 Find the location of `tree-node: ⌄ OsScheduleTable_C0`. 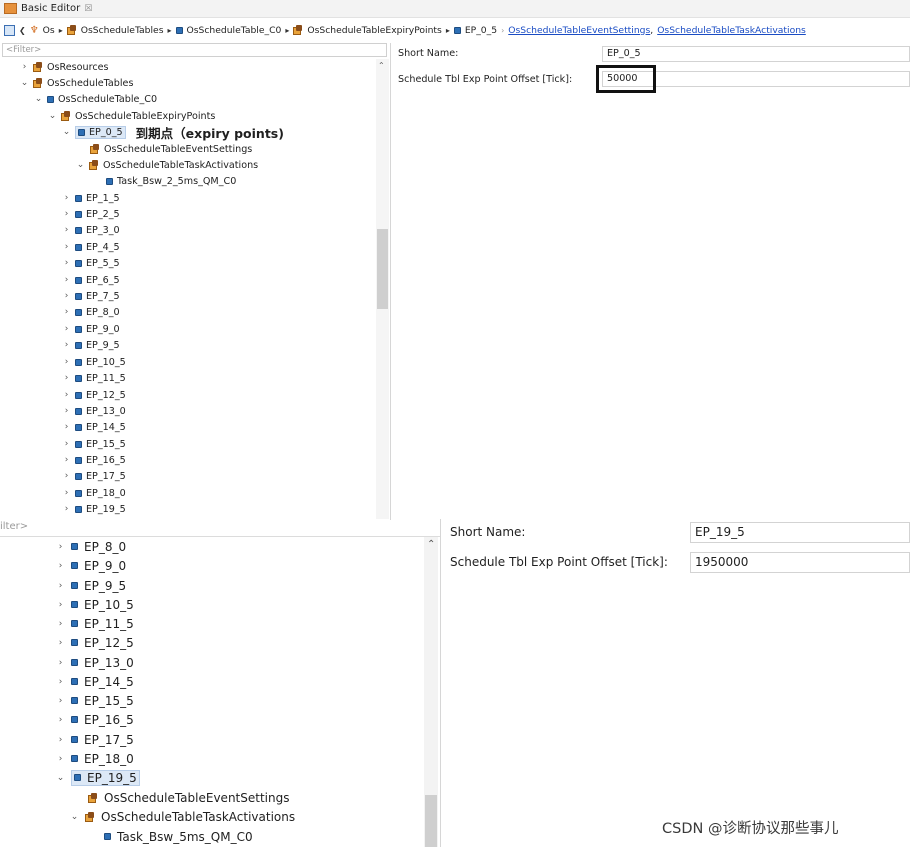

tree-node: ⌄ OsScheduleTable_C0 is located at coordinates (95, 99).